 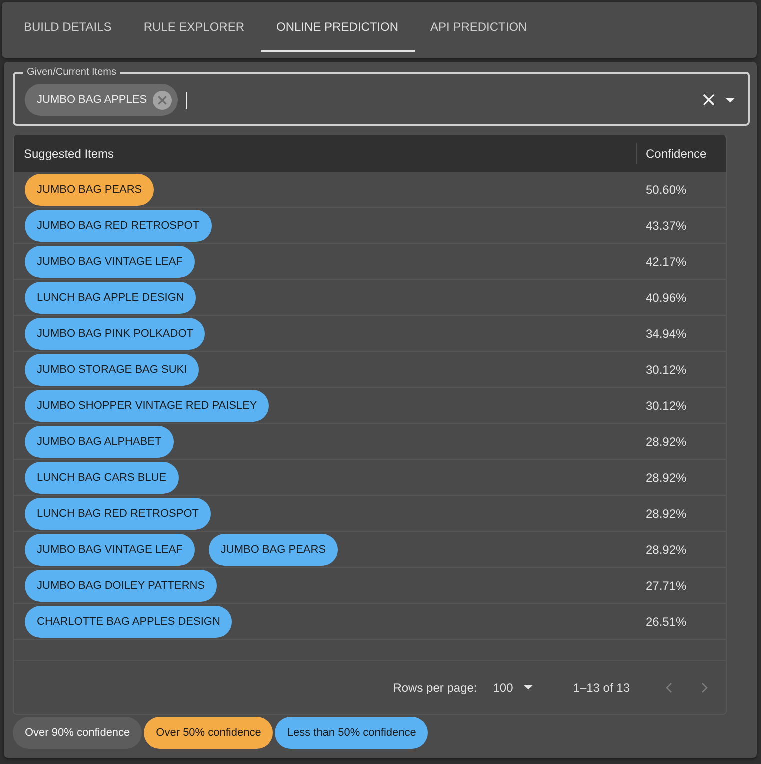 What do you see at coordinates (666, 262) in the screenshot?
I see `table-cell-text: 42.17%` at bounding box center [666, 262].